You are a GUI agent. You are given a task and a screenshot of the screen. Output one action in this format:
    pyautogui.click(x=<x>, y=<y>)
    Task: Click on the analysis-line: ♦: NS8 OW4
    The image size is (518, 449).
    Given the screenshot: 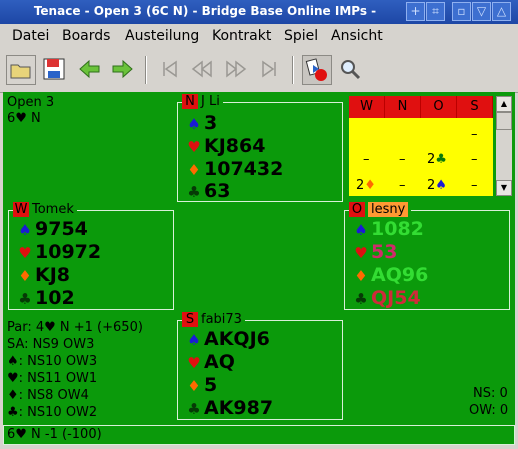 What is the action you would take?
    pyautogui.click(x=48, y=395)
    